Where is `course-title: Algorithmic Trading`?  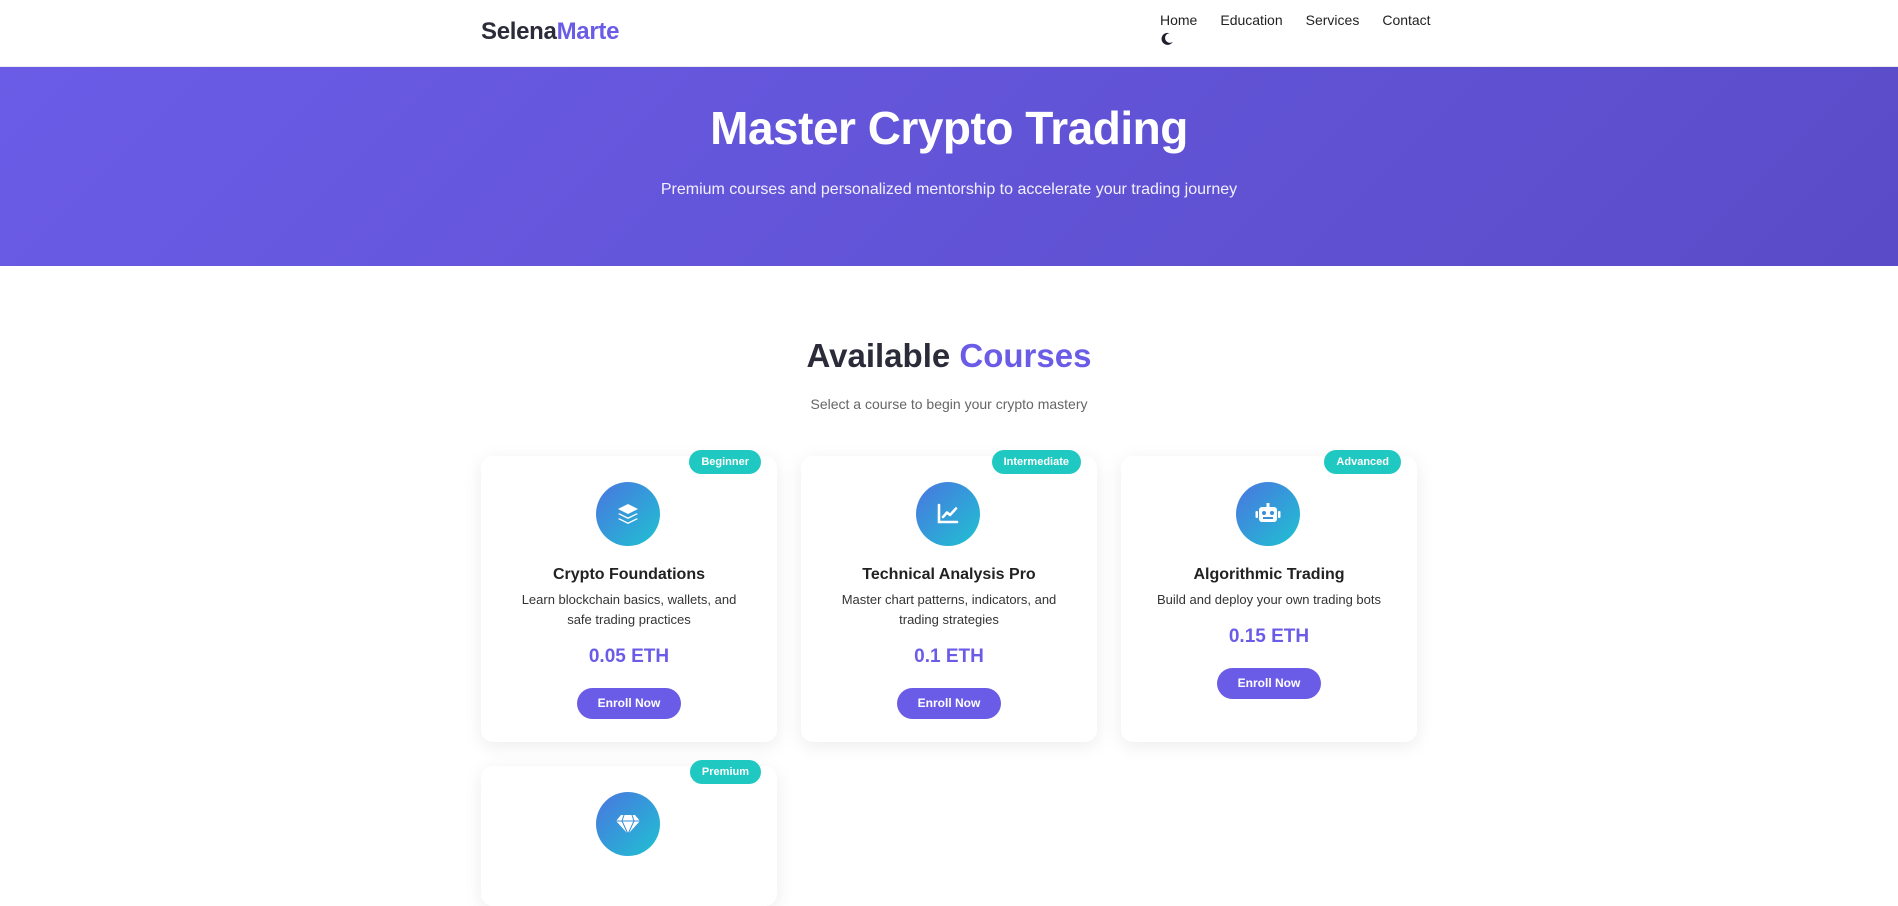 course-title: Algorithmic Trading is located at coordinates (1269, 574).